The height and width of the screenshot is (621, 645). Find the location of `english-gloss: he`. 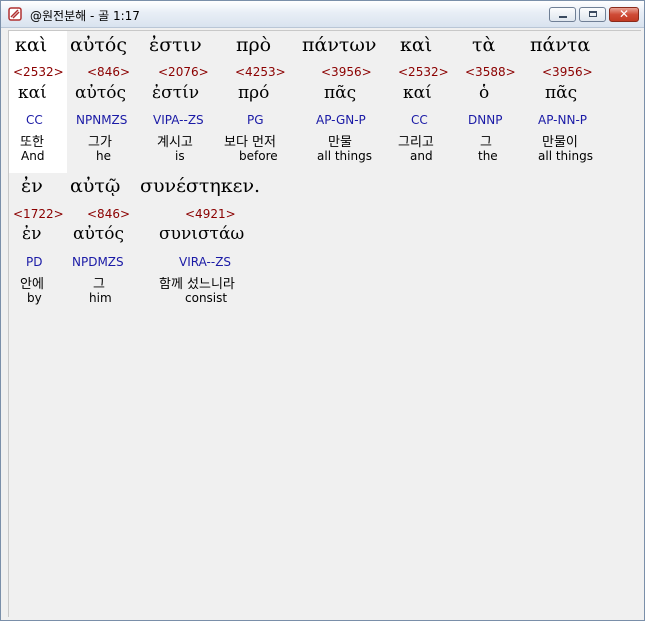

english-gloss: he is located at coordinates (103, 156).